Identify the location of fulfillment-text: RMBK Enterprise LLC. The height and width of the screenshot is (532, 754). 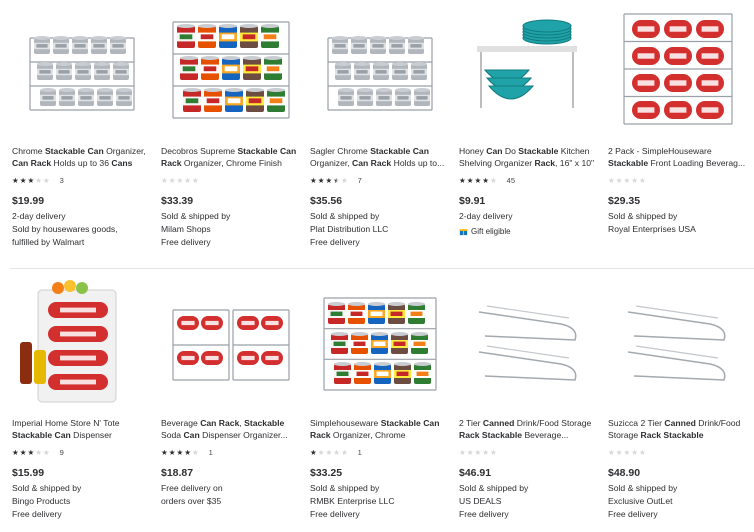
(352, 501).